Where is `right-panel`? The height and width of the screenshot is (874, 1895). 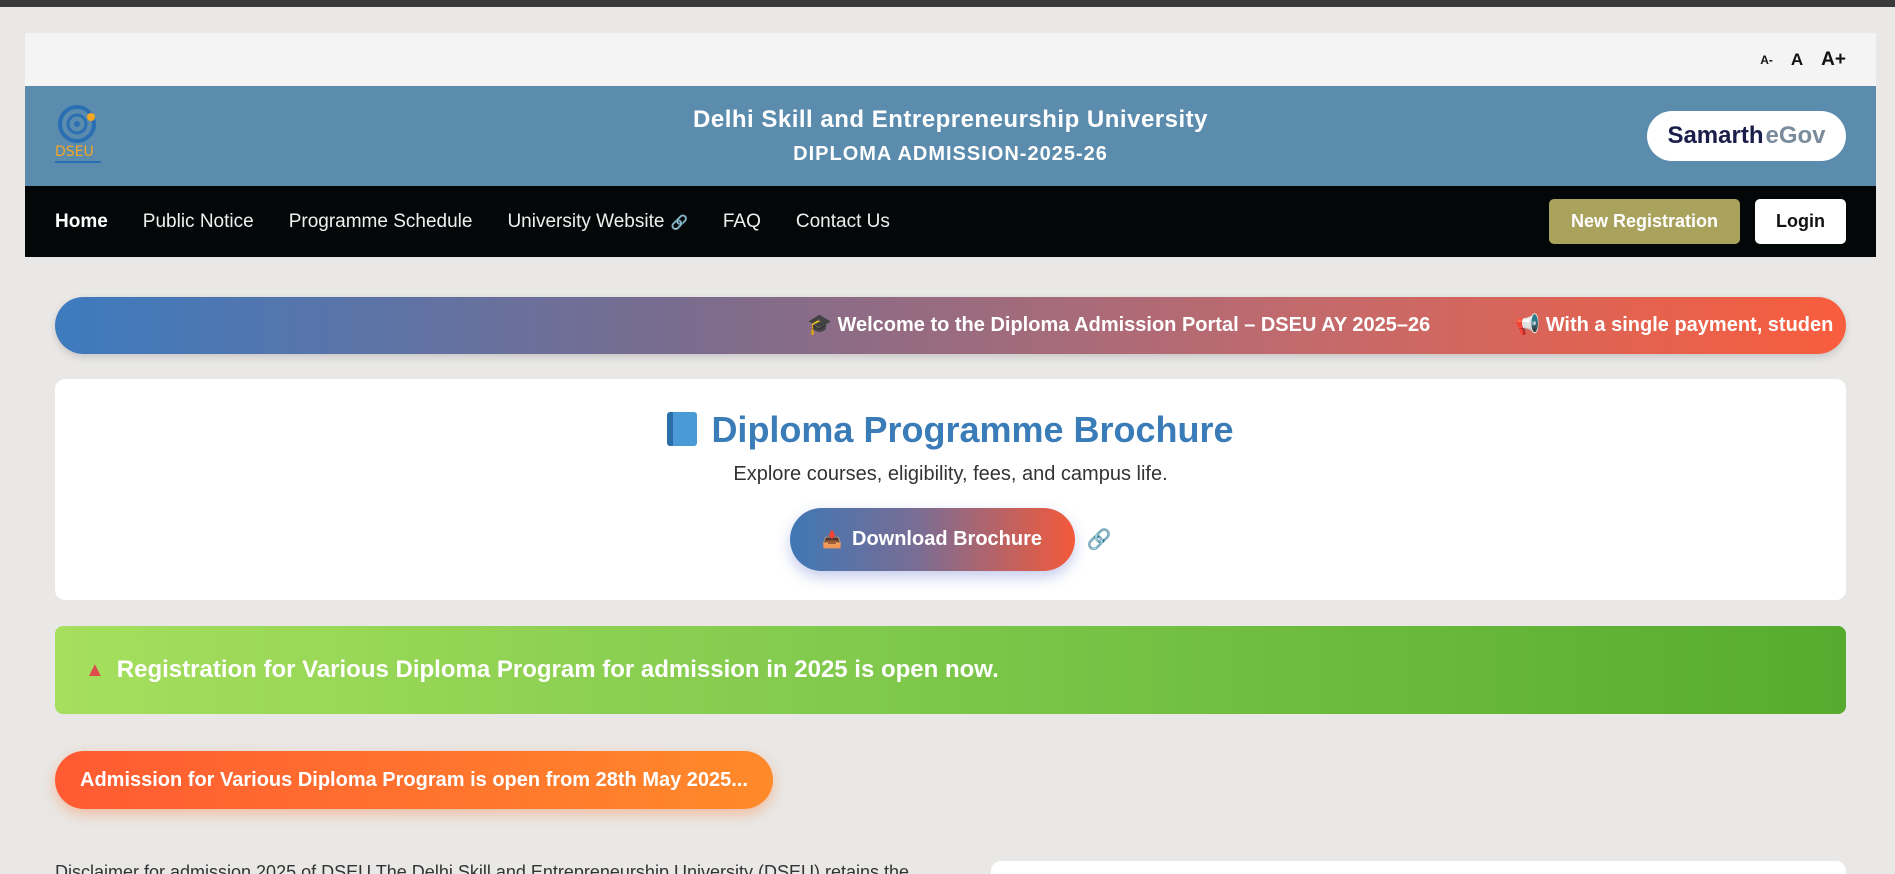
right-panel is located at coordinates (1418, 867).